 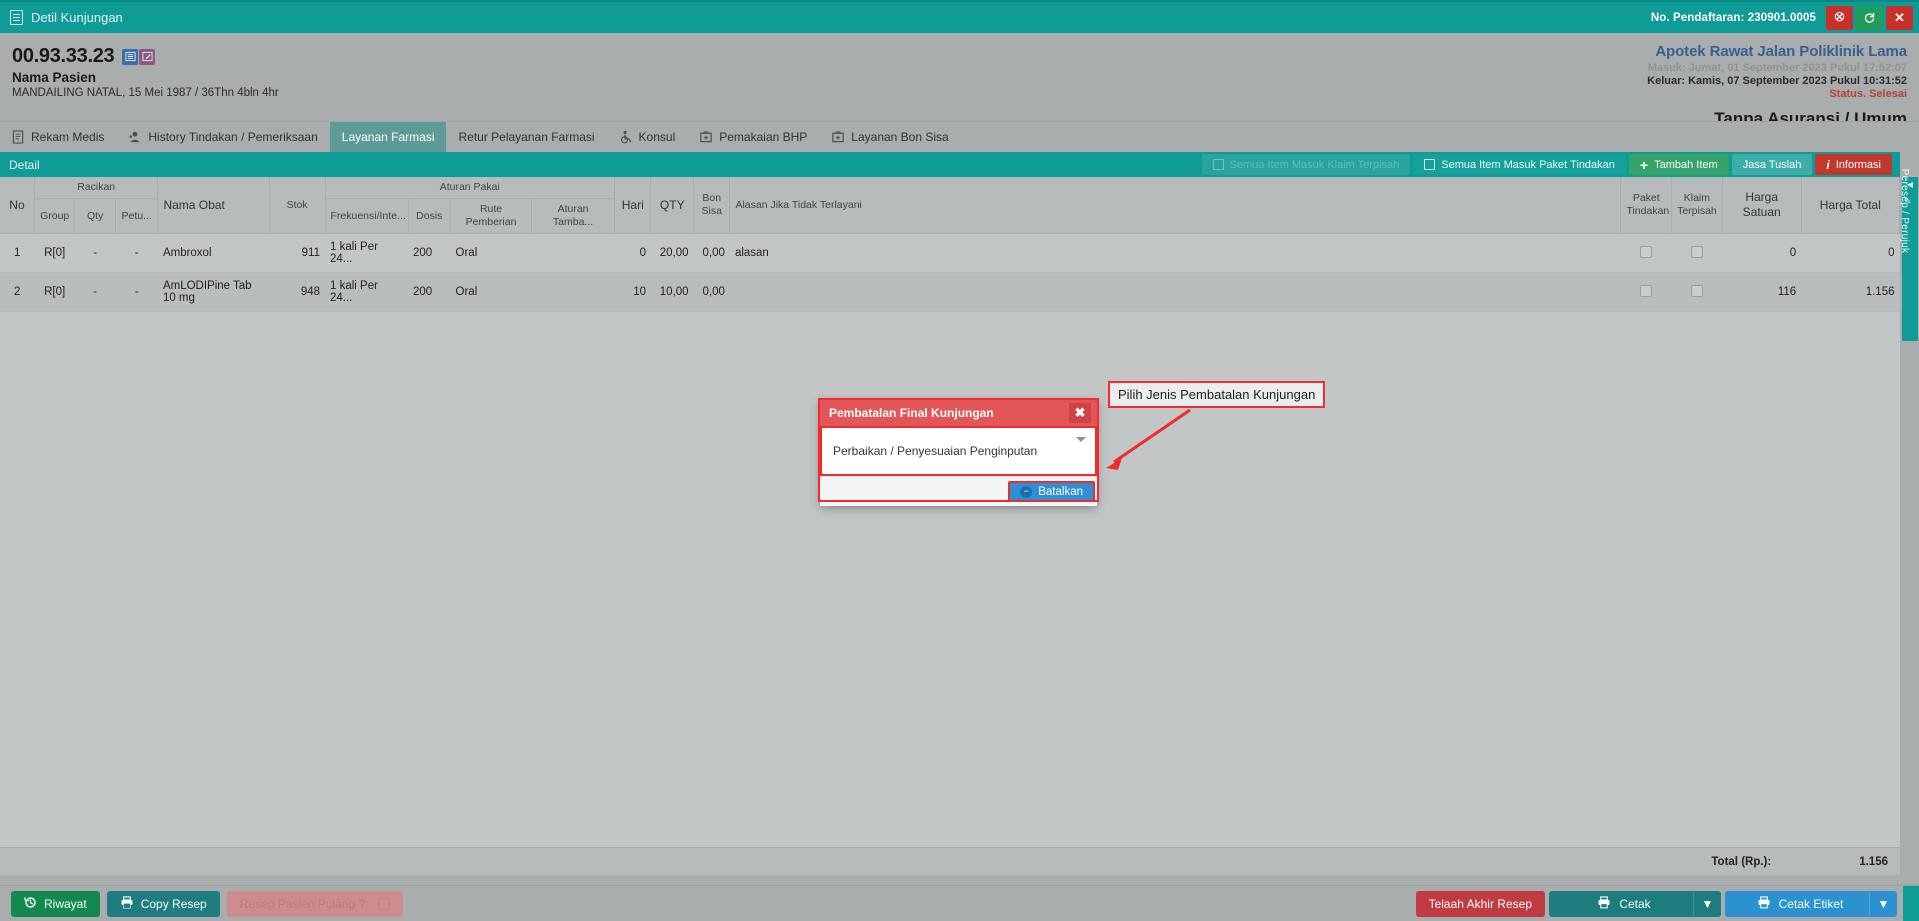 What do you see at coordinates (711, 253) in the screenshot?
I see `cell-bon-sisa: 0,00` at bounding box center [711, 253].